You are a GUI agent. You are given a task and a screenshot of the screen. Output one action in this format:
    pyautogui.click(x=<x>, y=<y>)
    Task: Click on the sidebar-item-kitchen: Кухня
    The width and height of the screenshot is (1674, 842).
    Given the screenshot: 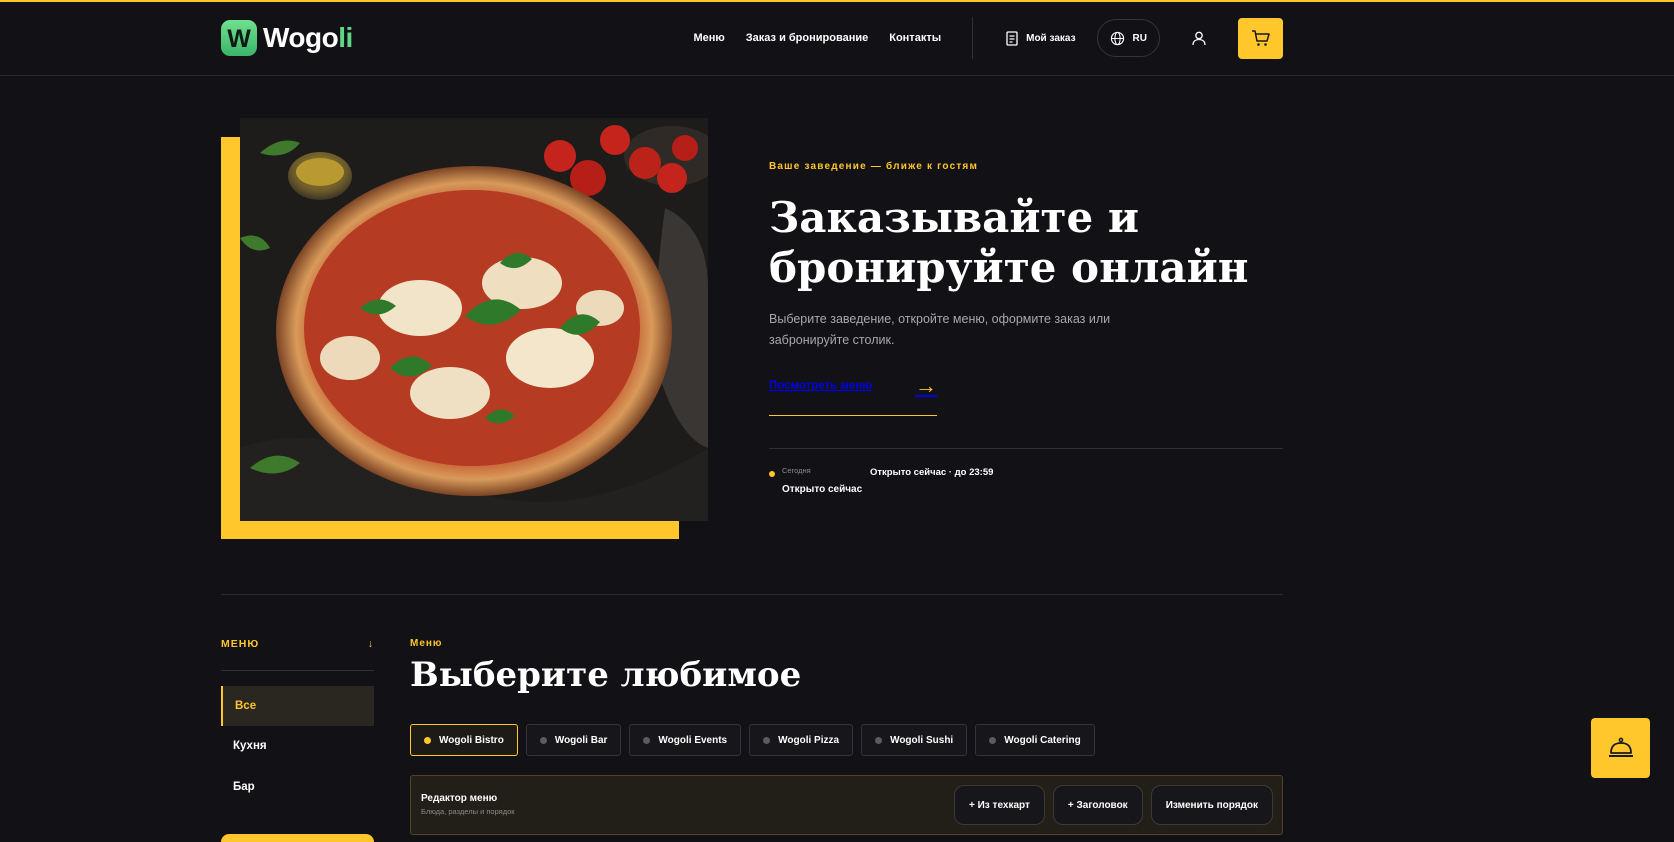 What is the action you would take?
    pyautogui.click(x=297, y=746)
    